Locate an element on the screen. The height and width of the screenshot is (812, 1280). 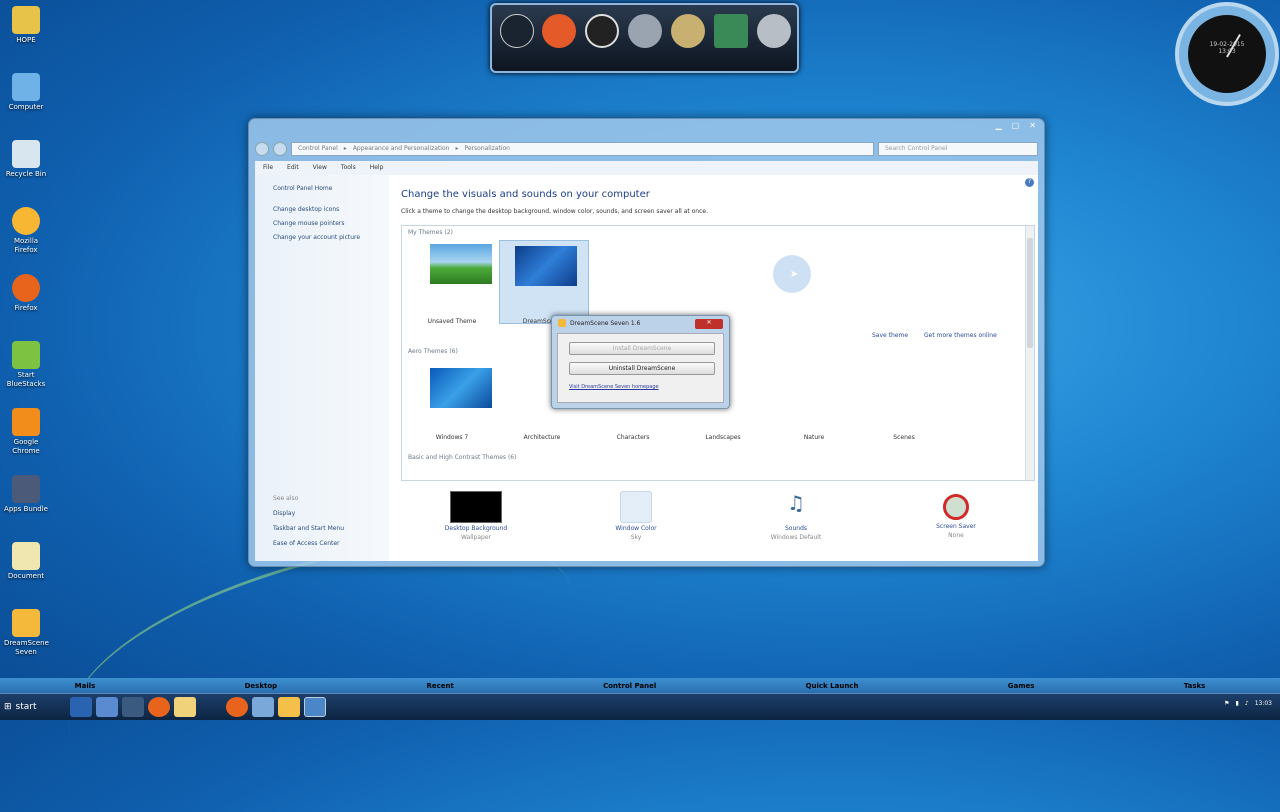
theme-label: Nature is located at coordinates (814, 437).